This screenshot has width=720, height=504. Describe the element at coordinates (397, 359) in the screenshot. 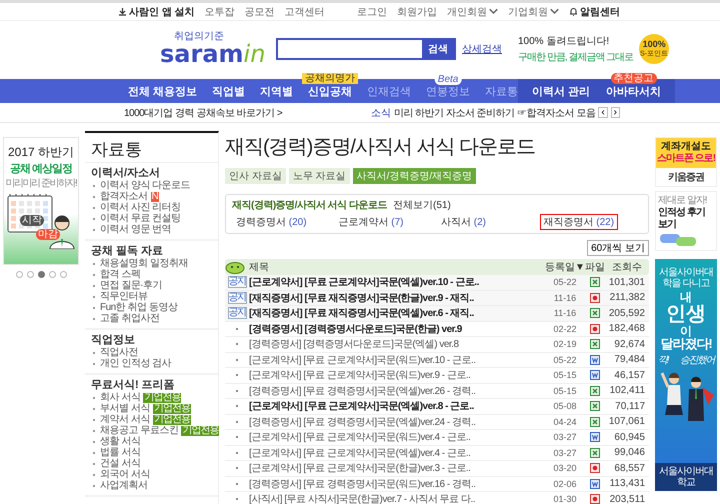

I see `document-link: [근로계약서] [무료 근로계약서]국문(워드)ver.10 - 근로..` at that location.